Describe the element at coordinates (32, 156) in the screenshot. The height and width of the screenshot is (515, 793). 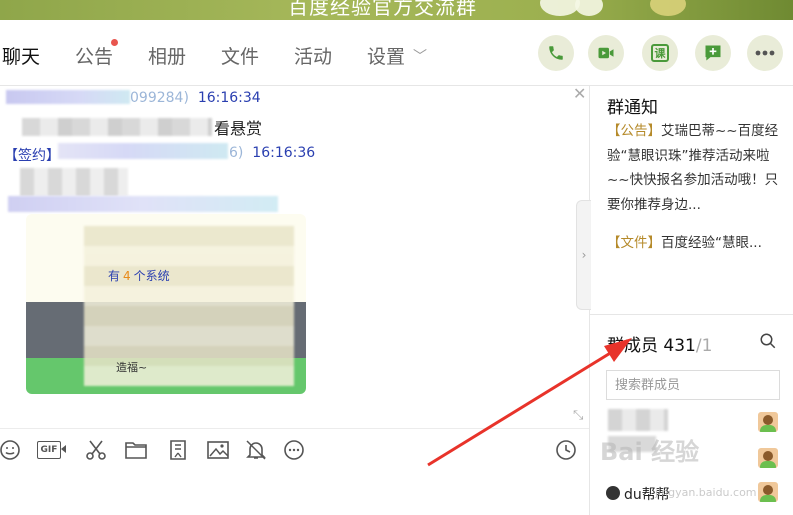
I see `member-tag: 【签约】` at that location.